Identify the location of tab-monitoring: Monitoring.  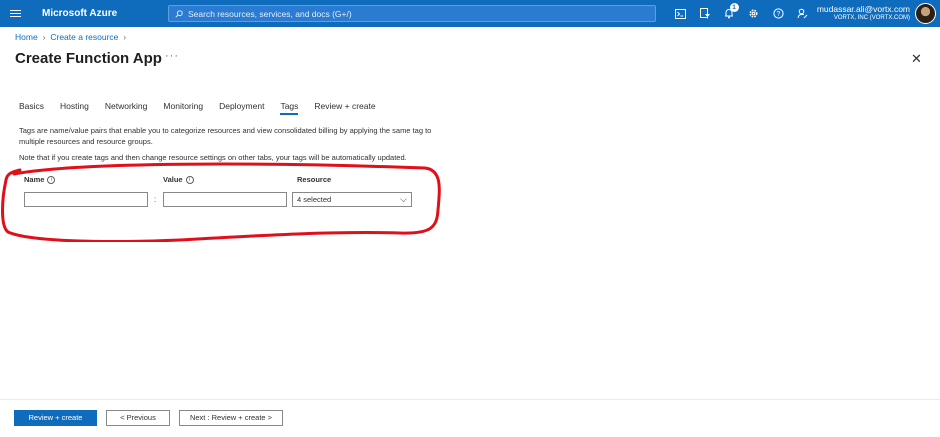
(183, 108).